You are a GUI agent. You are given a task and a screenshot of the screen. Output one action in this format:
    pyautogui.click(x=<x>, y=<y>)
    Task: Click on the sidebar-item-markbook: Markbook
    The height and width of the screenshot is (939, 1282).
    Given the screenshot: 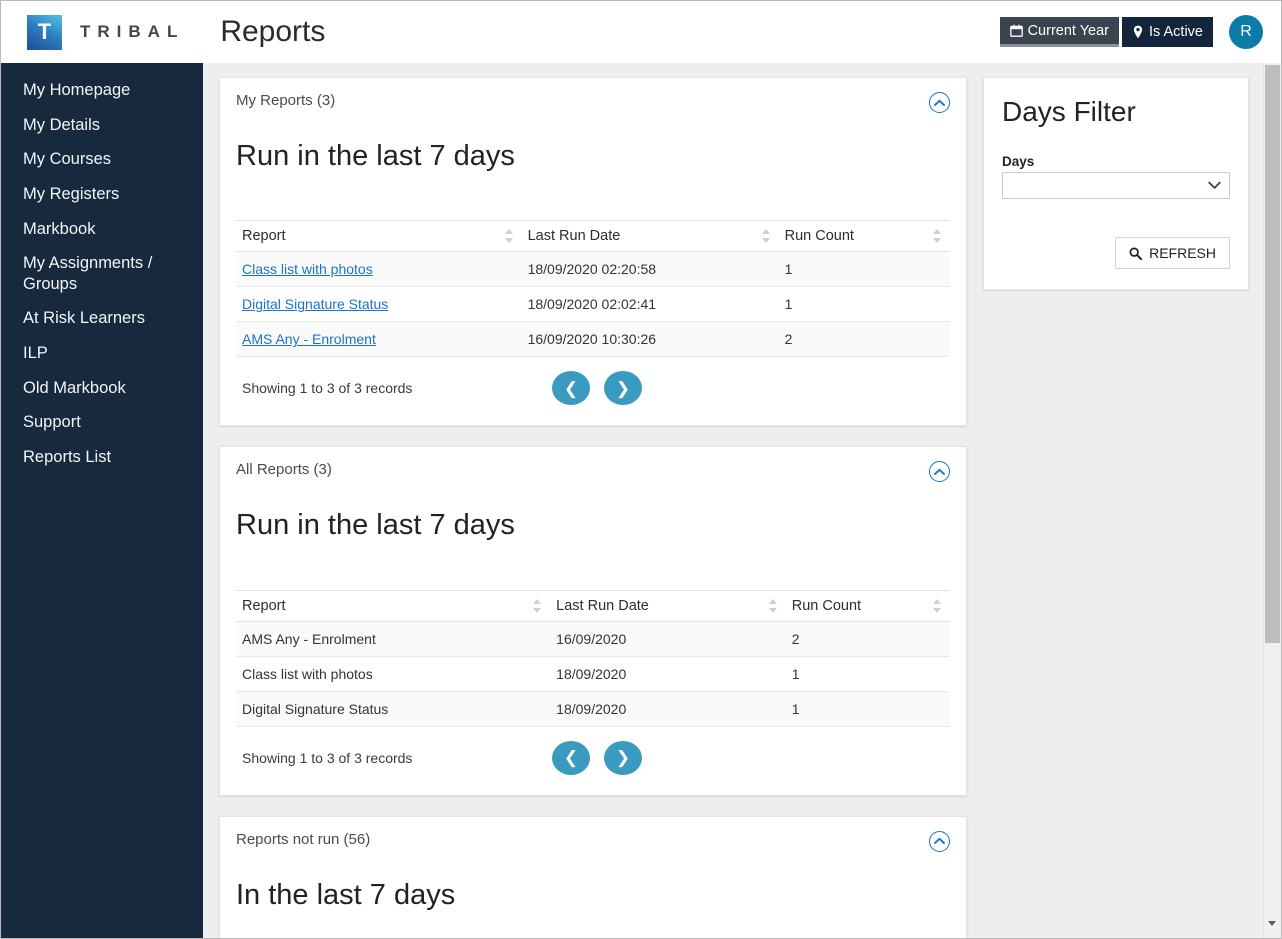 What is the action you would take?
    pyautogui.click(x=102, y=229)
    